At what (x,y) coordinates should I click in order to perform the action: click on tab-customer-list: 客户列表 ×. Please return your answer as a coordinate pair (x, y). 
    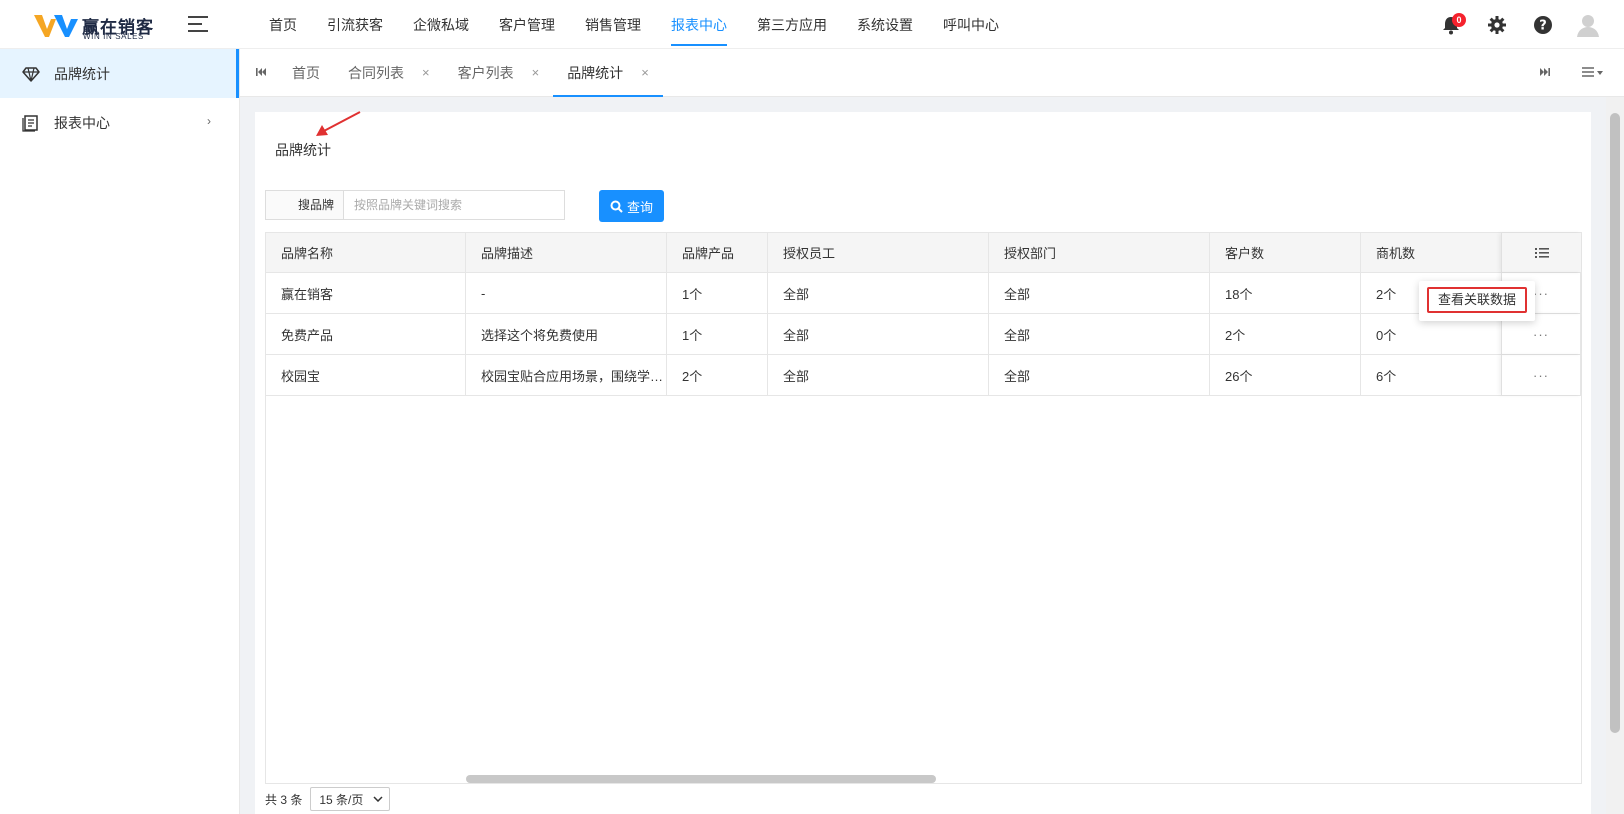
    Looking at the image, I should click on (499, 73).